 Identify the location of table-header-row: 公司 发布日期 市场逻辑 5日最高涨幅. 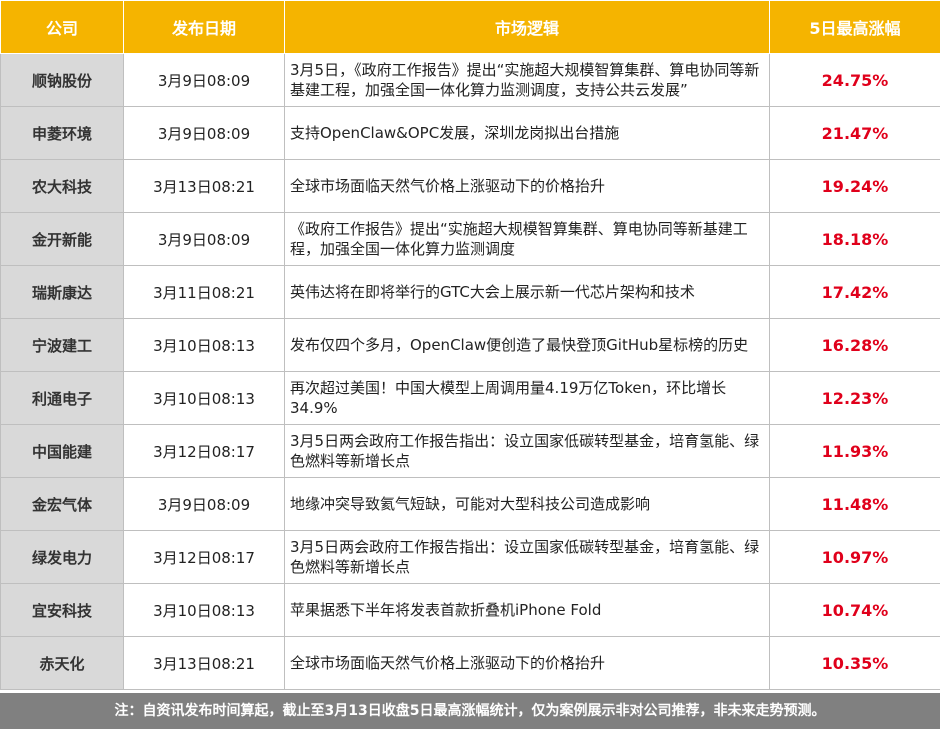
(470, 27).